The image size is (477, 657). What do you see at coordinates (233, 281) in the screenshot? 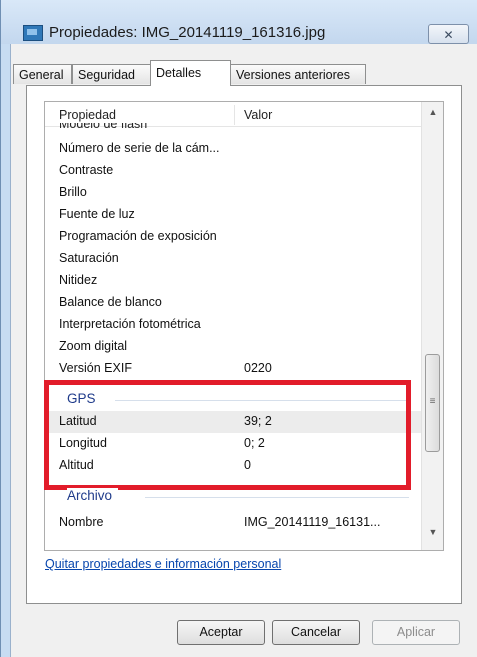
I see `list-item: Nitidez` at bounding box center [233, 281].